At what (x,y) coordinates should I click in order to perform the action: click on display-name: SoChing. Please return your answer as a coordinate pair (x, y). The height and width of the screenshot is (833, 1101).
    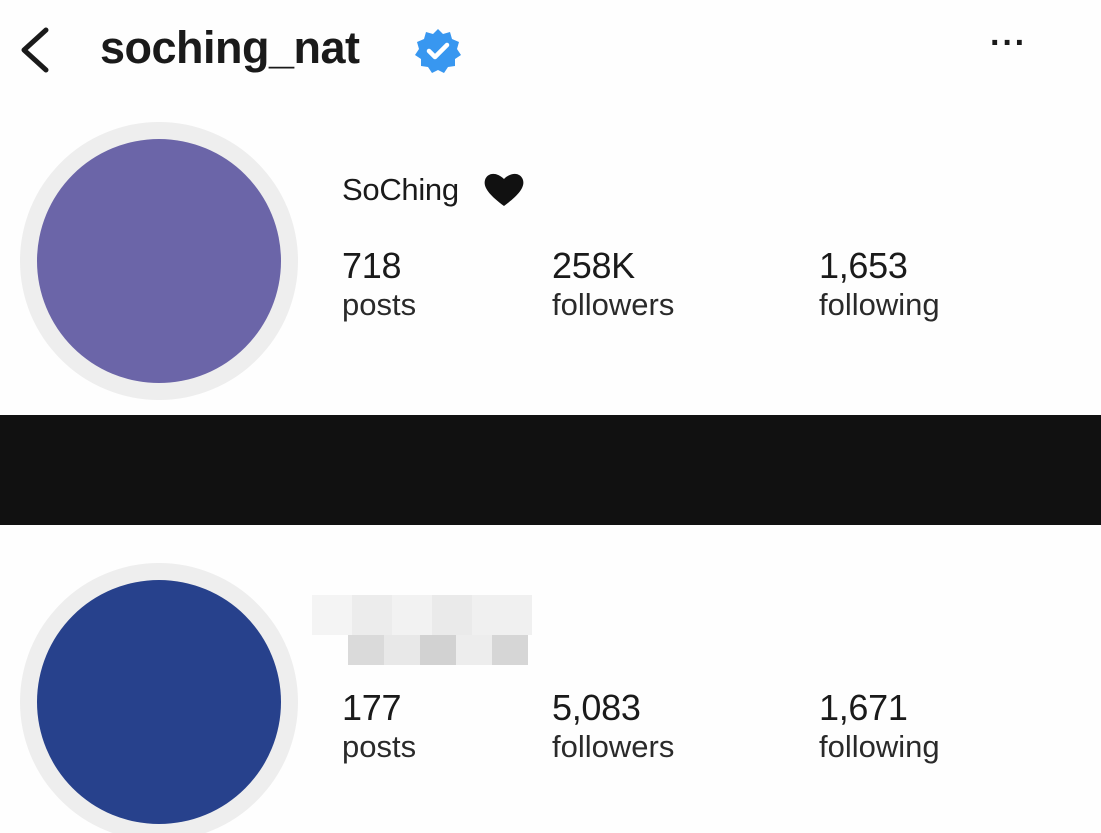
    Looking at the image, I should click on (400, 189).